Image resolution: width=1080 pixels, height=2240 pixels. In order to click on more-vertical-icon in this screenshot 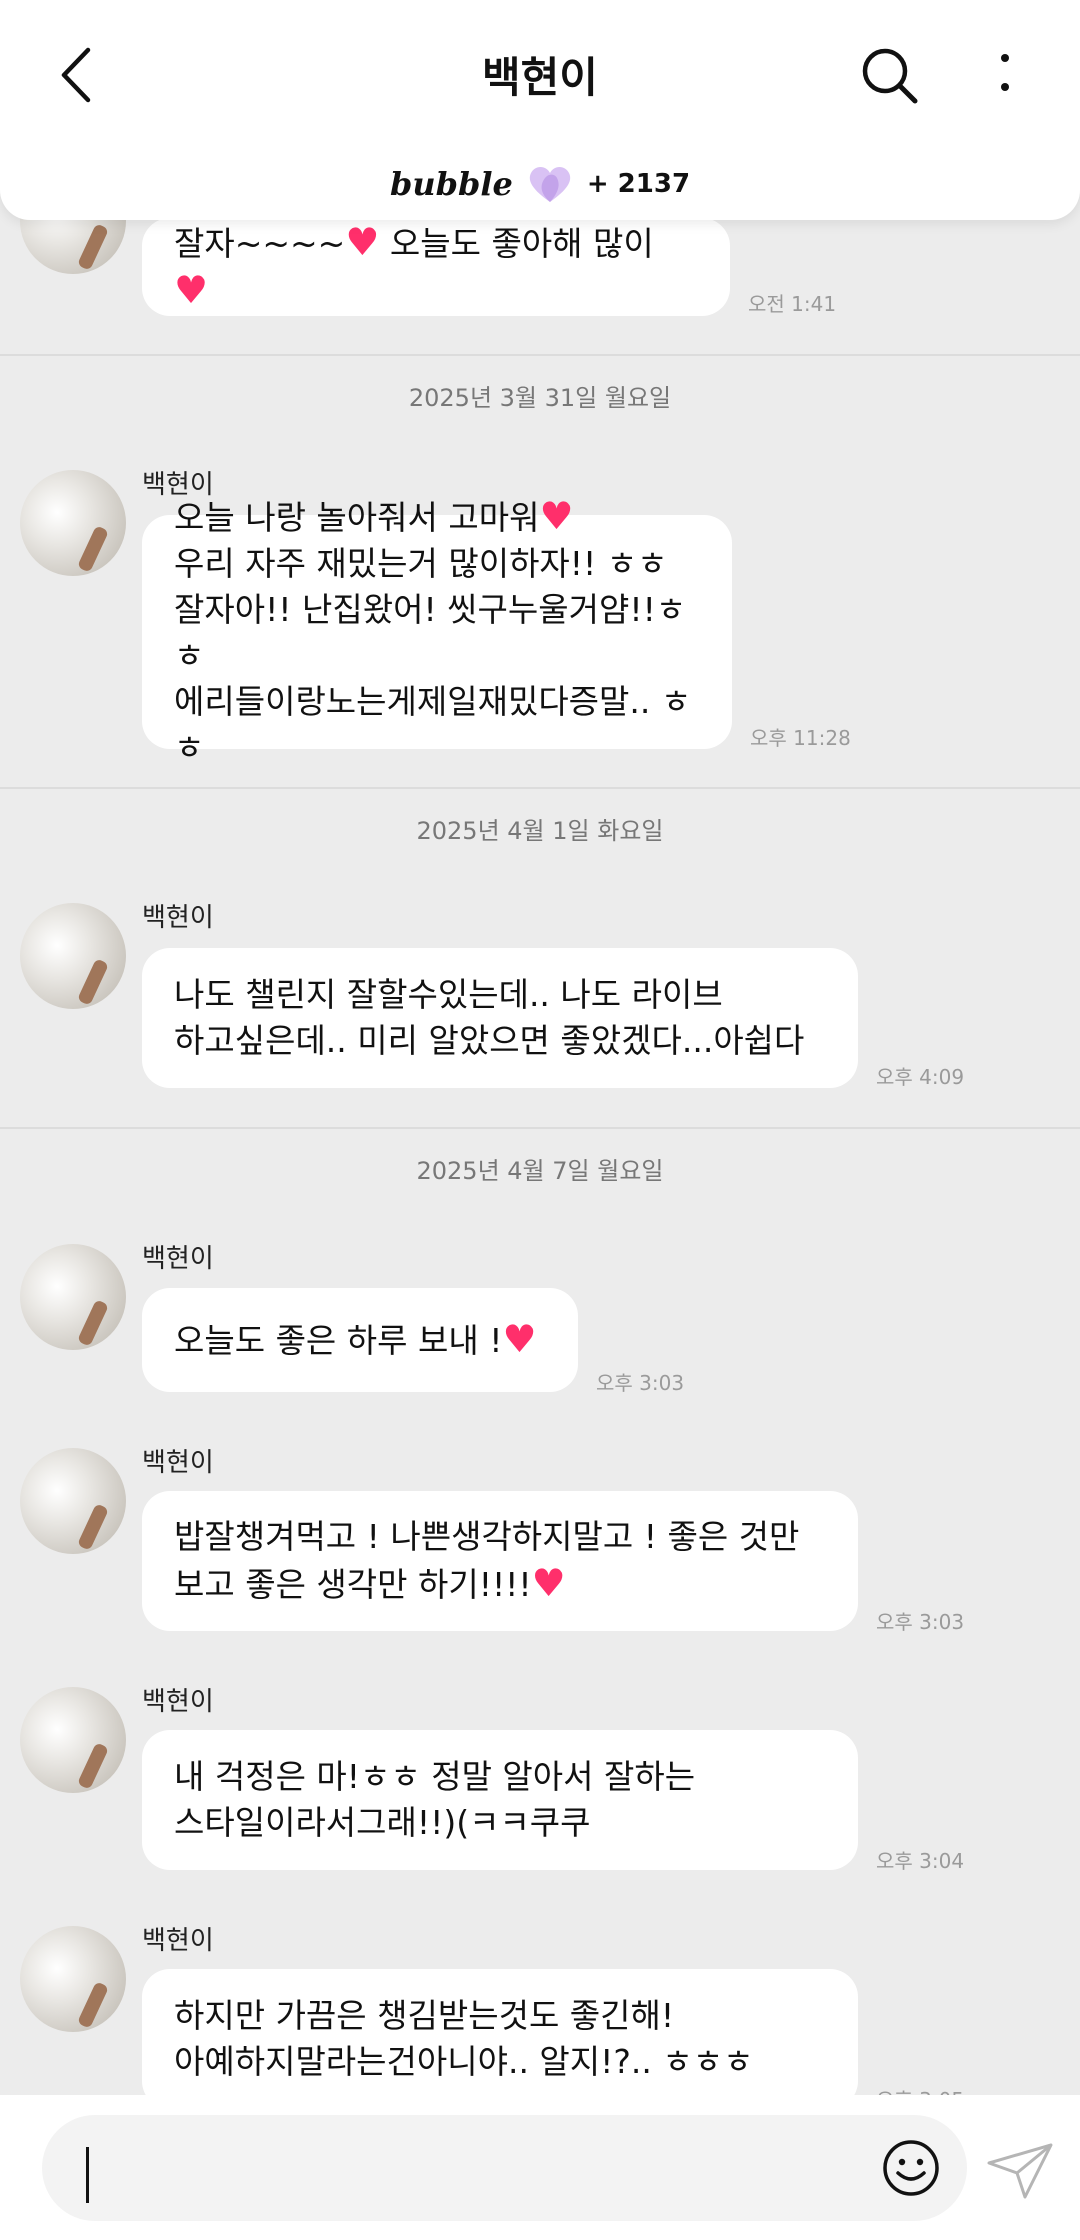, I will do `click(1005, 72)`.